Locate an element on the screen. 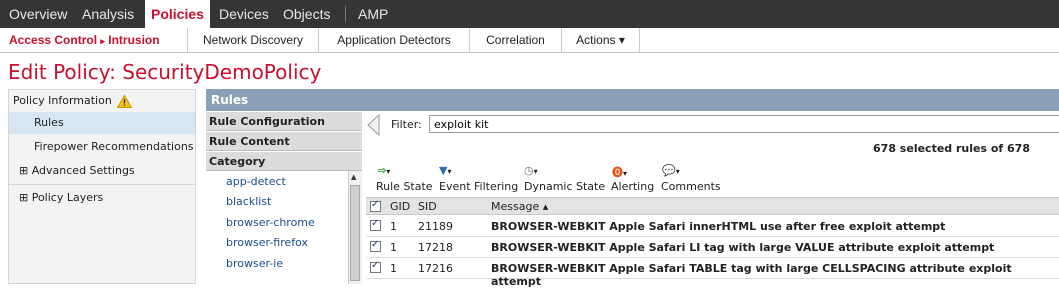 This screenshot has width=1059, height=288. section-rule-content: Rule Content is located at coordinates (284, 141).